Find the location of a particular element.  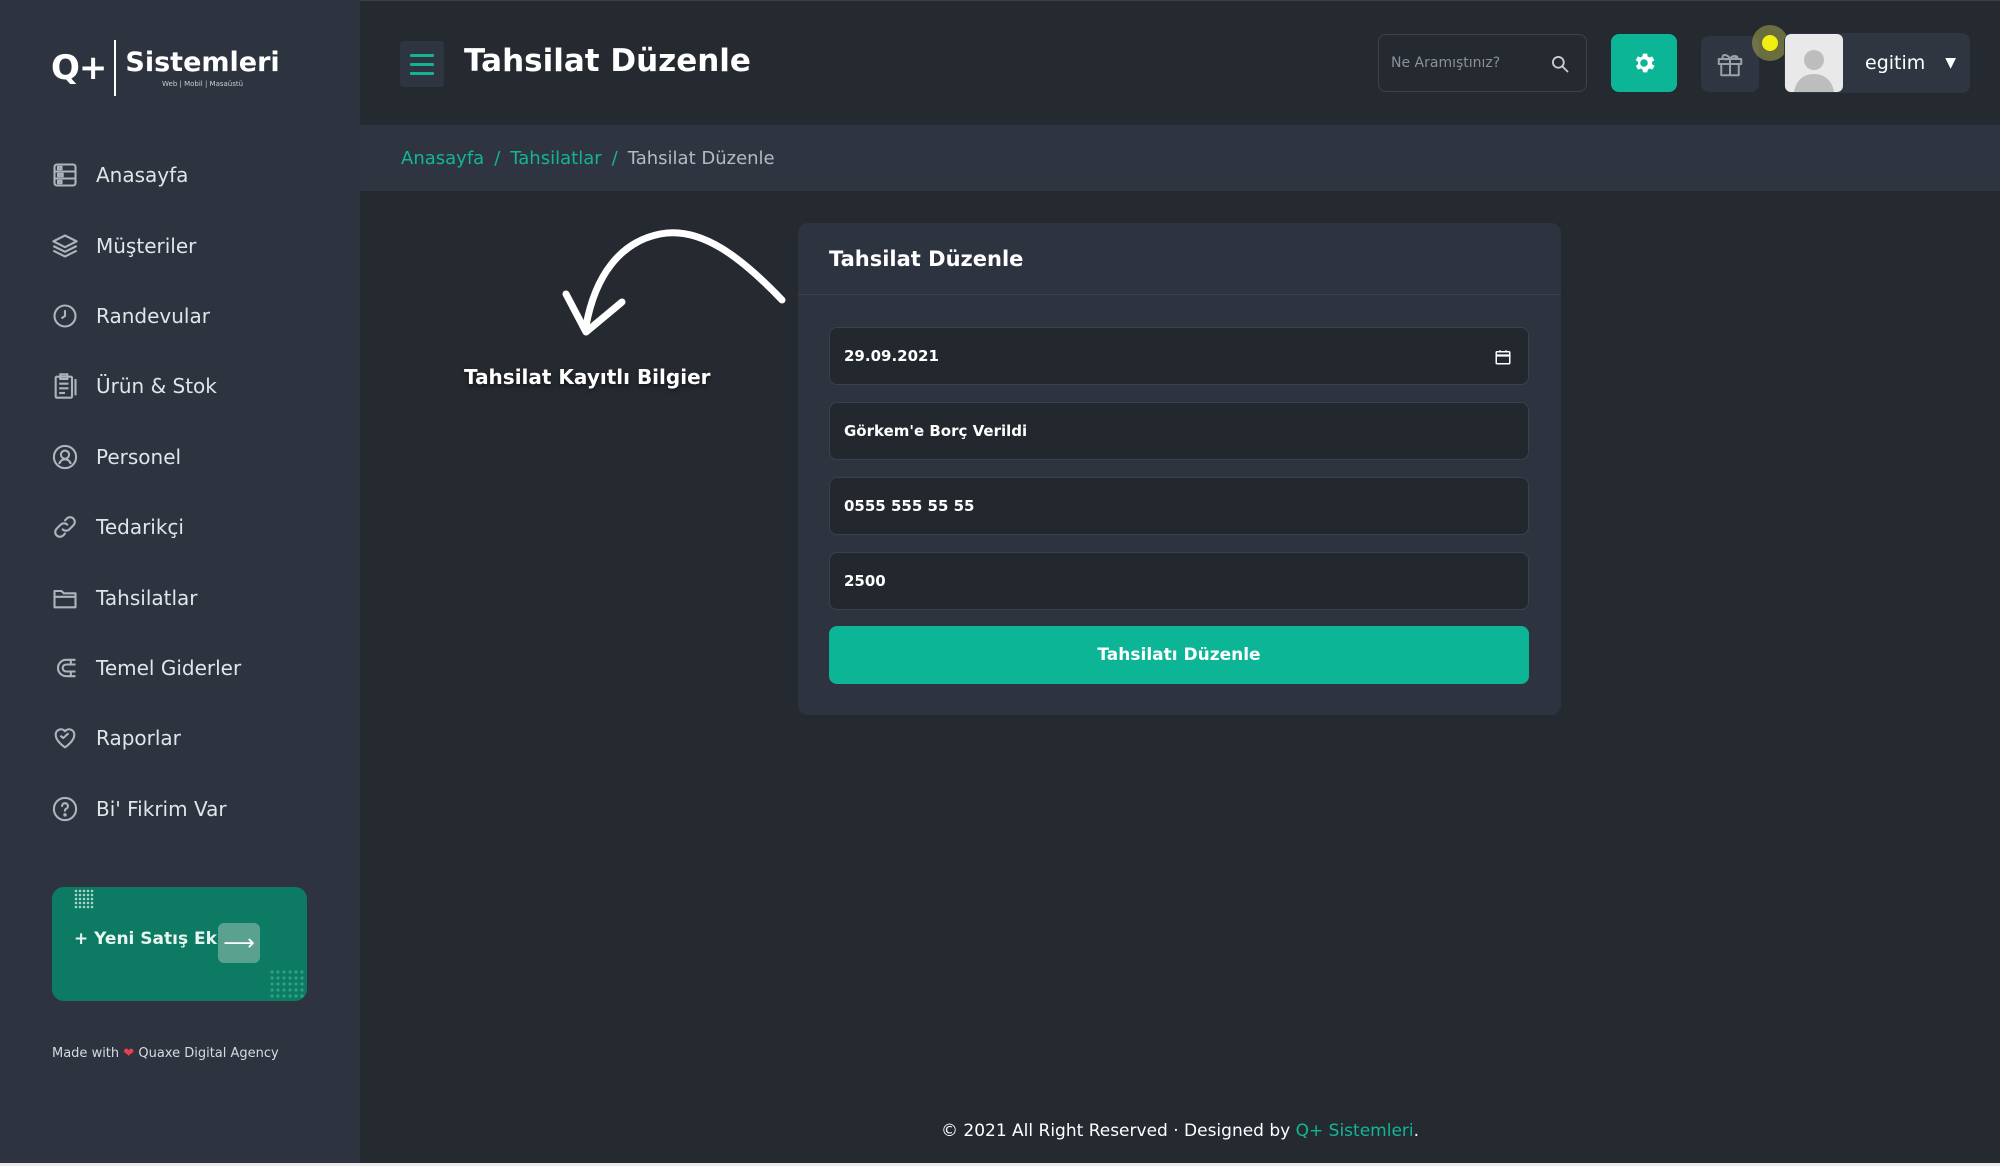

notification-indicator is located at coordinates (1770, 43).